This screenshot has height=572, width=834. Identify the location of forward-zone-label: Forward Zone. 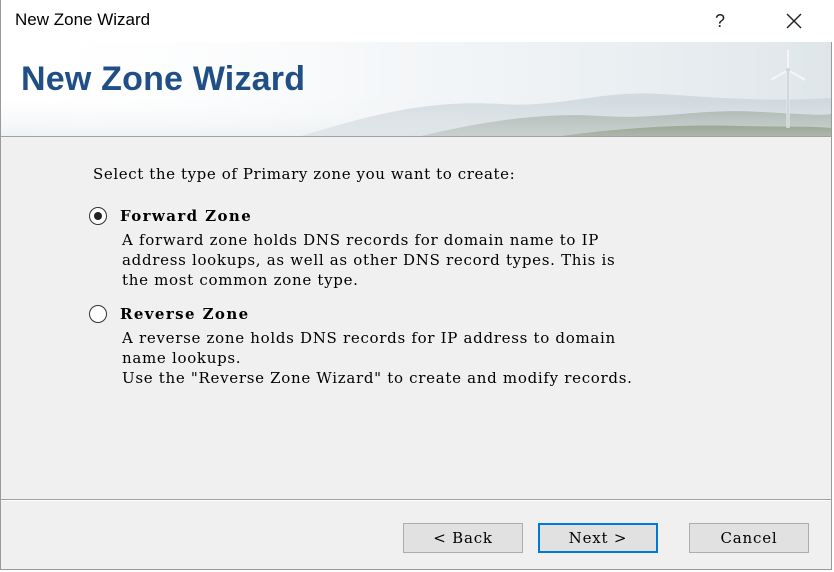
(186, 216).